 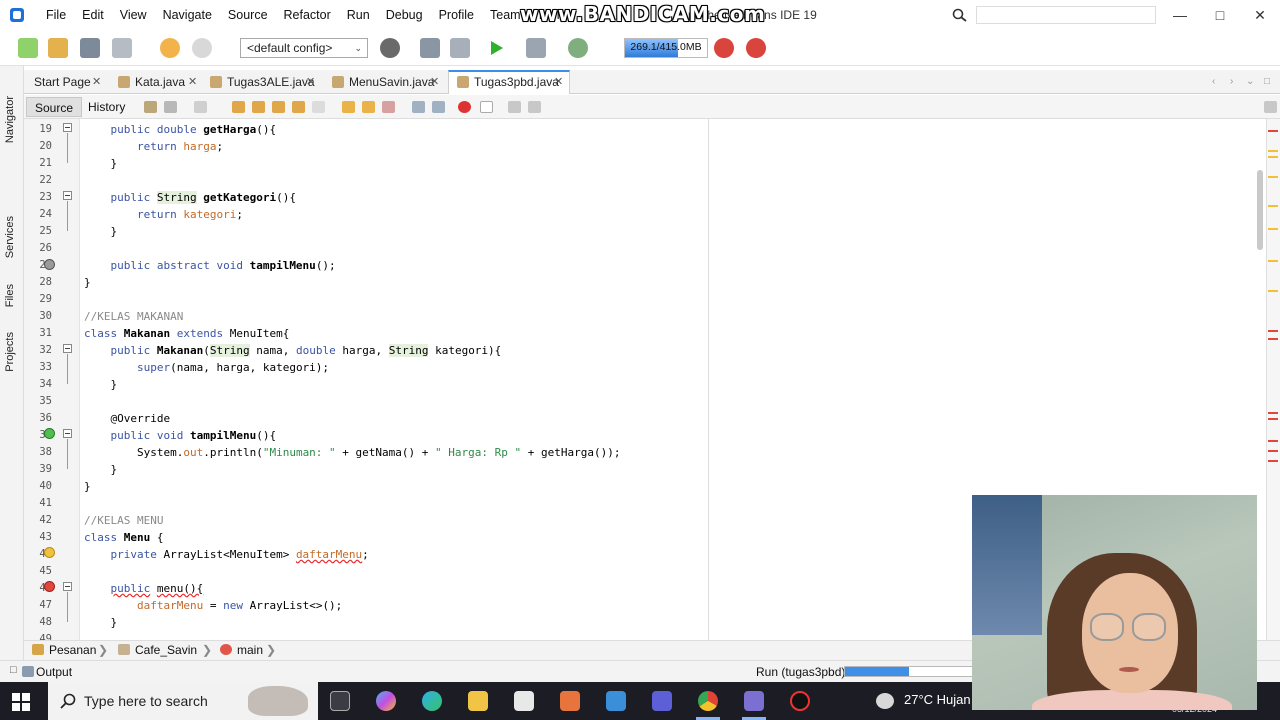 What do you see at coordinates (124, 537) in the screenshot?
I see `code-text: class Menu {` at bounding box center [124, 537].